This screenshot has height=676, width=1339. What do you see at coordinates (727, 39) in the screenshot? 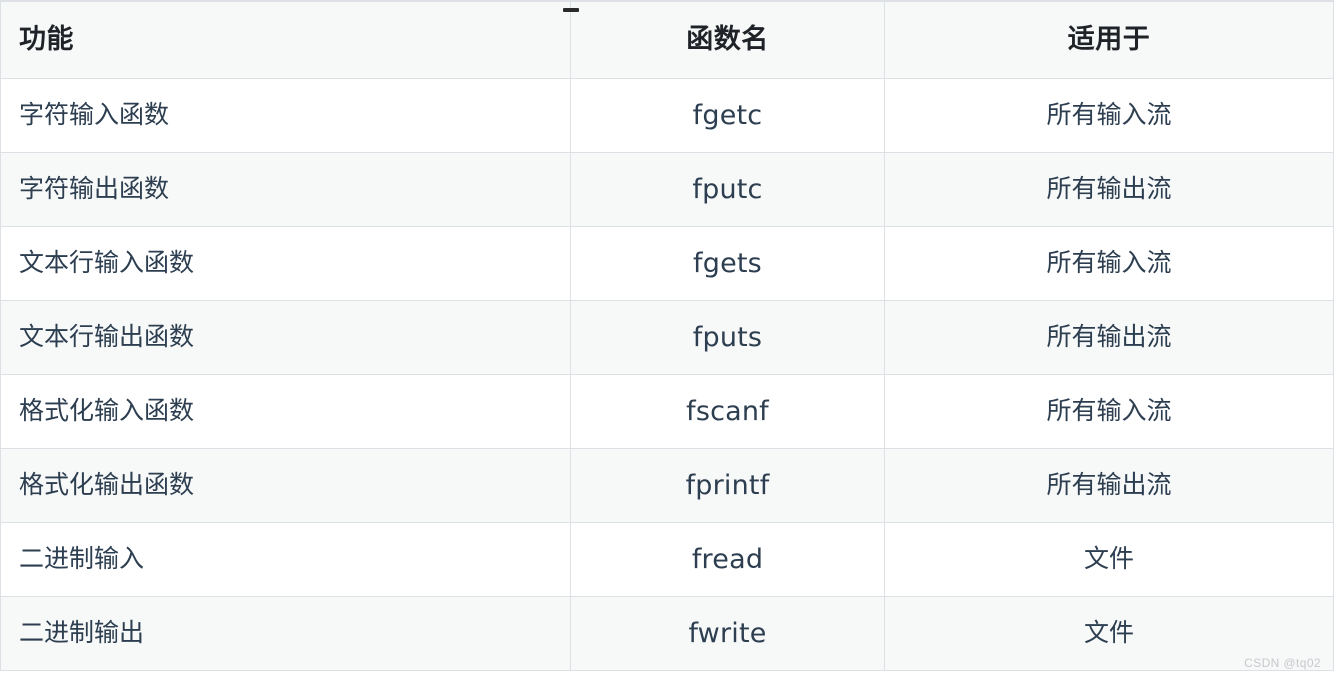
I see `column-header-function-name: 函数名` at bounding box center [727, 39].